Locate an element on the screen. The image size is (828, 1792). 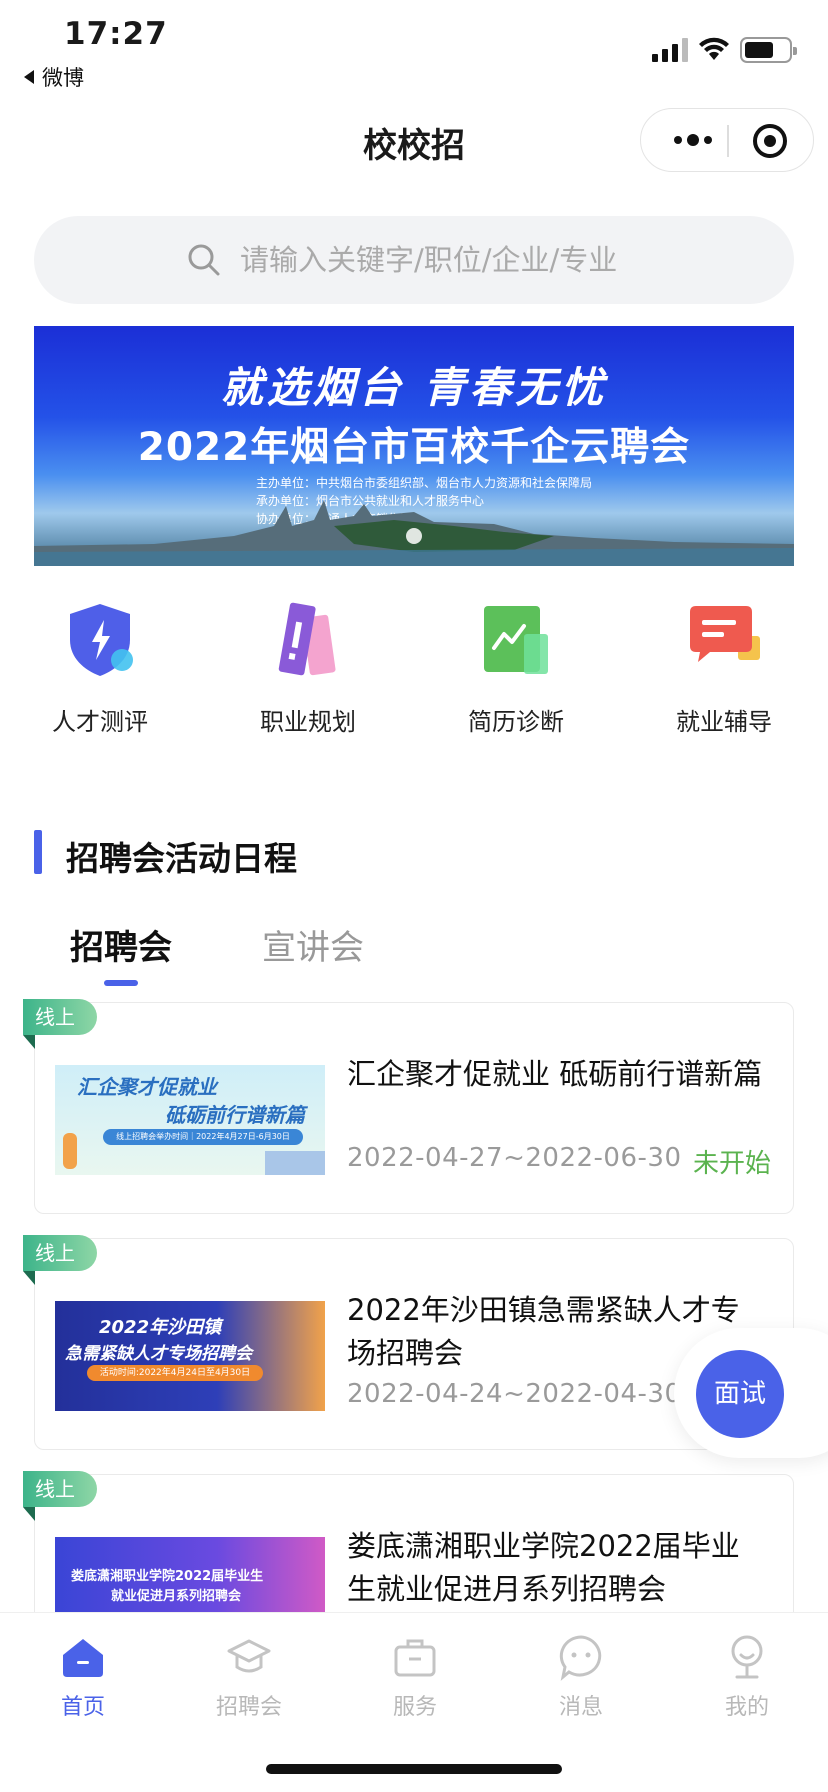
quick-entry-career-plan: 职业规划 is located at coordinates (308, 668).